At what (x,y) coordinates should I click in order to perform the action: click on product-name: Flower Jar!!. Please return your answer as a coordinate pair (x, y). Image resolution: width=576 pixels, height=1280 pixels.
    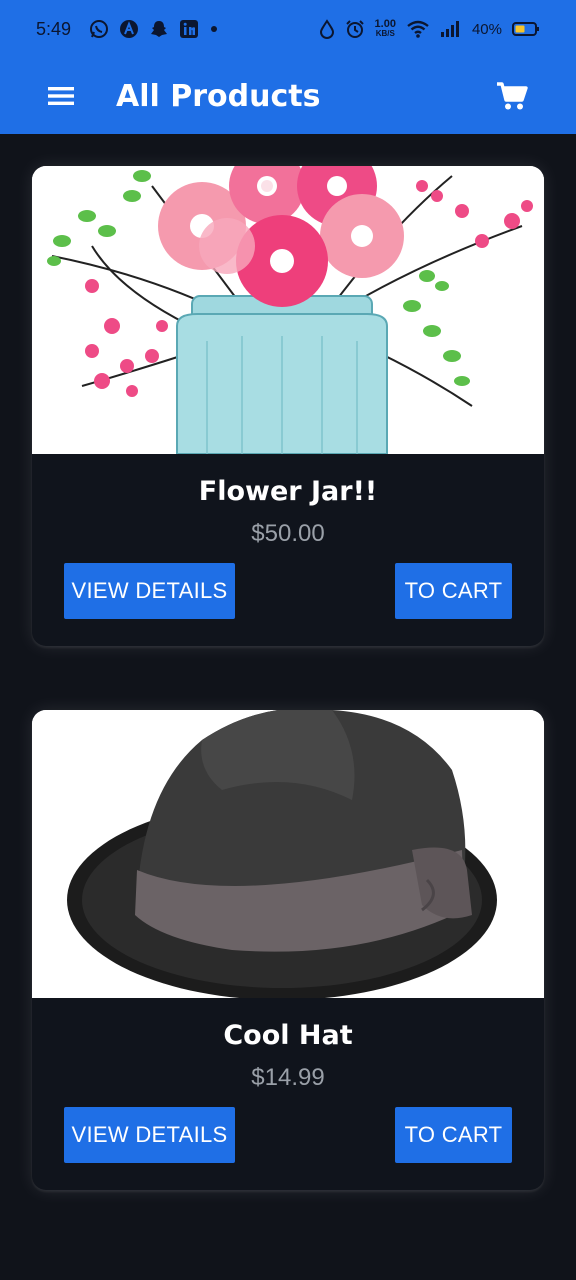
    Looking at the image, I should click on (288, 491).